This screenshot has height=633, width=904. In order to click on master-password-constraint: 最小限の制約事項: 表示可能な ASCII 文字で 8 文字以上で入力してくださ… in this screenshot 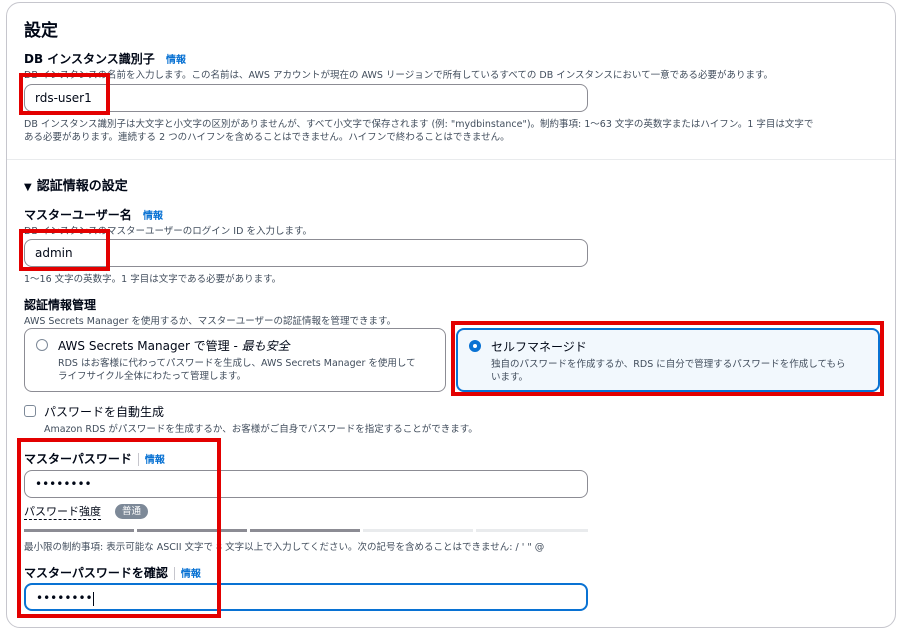, I will do `click(284, 547)`.